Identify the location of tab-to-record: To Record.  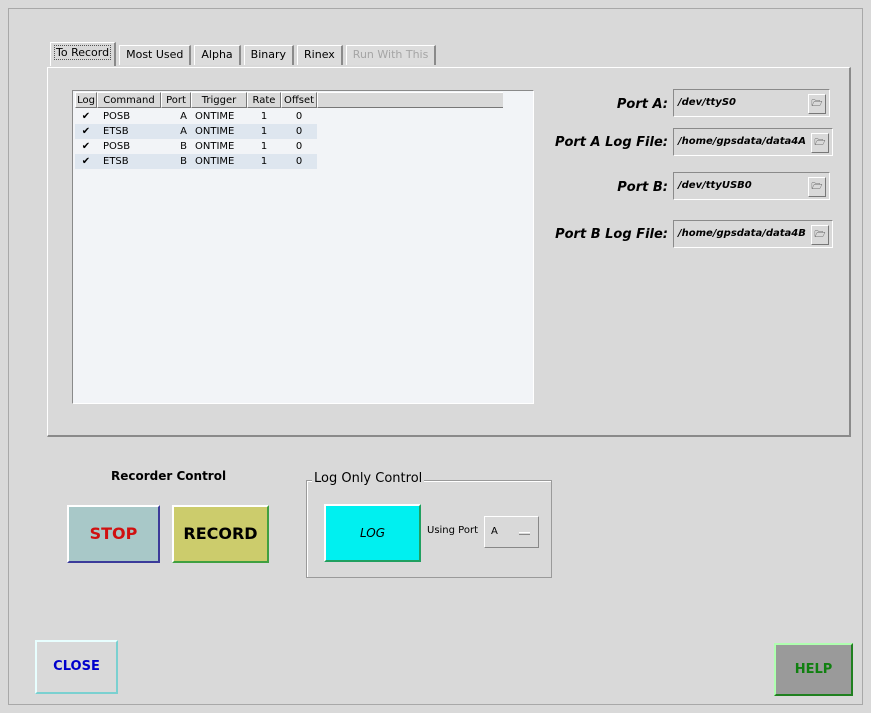
(83, 54).